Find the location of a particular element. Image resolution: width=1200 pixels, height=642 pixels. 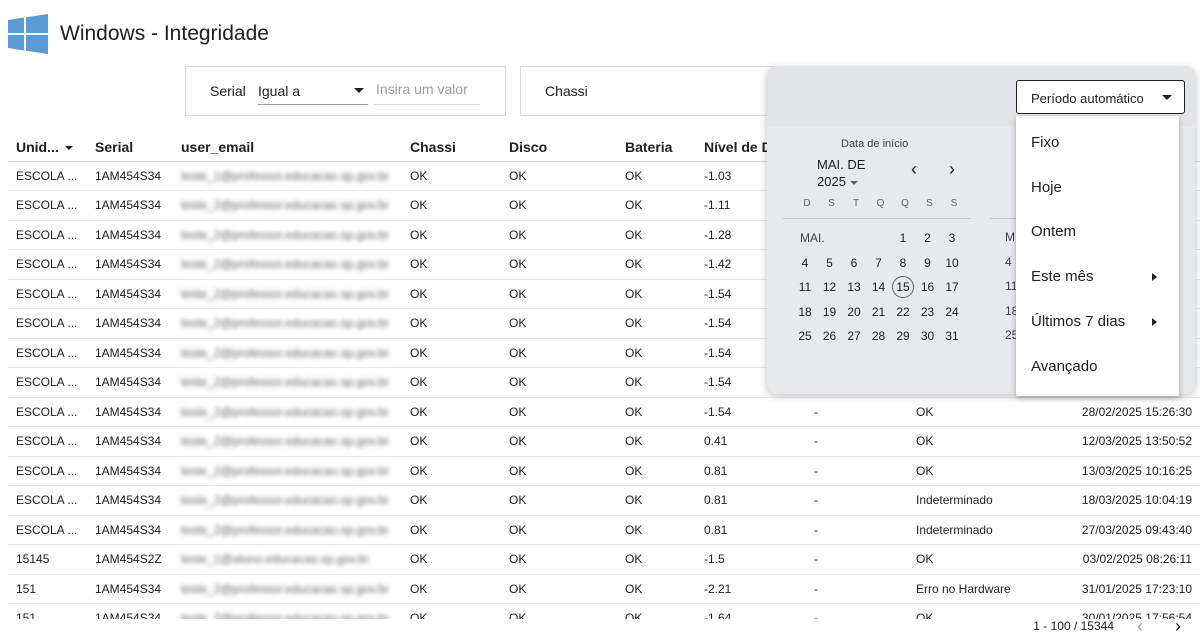

calendar-day: 31 is located at coordinates (952, 336).